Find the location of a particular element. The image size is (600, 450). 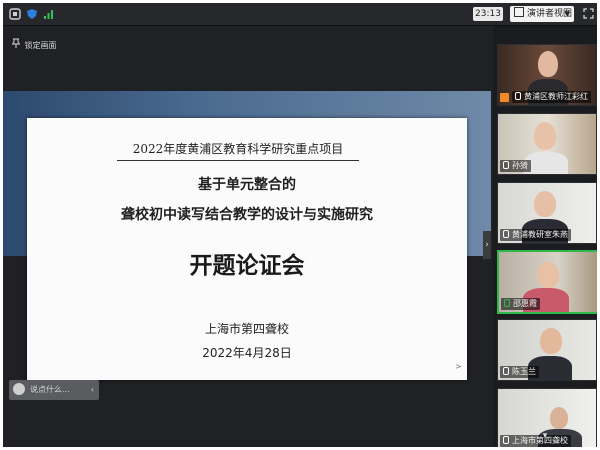

participant-name: 陈玉兰 is located at coordinates (519, 372).